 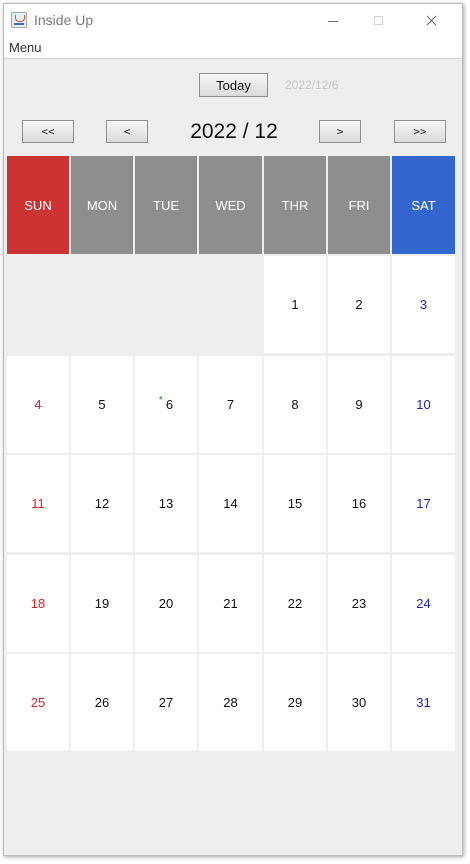 I want to click on maximize-button, so click(x=379, y=20).